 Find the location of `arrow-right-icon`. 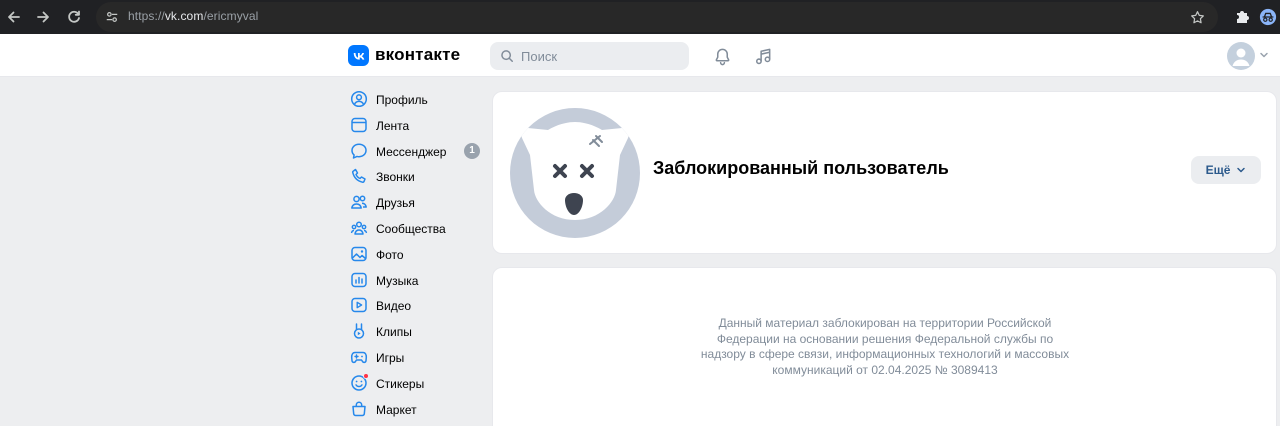

arrow-right-icon is located at coordinates (43, 17).